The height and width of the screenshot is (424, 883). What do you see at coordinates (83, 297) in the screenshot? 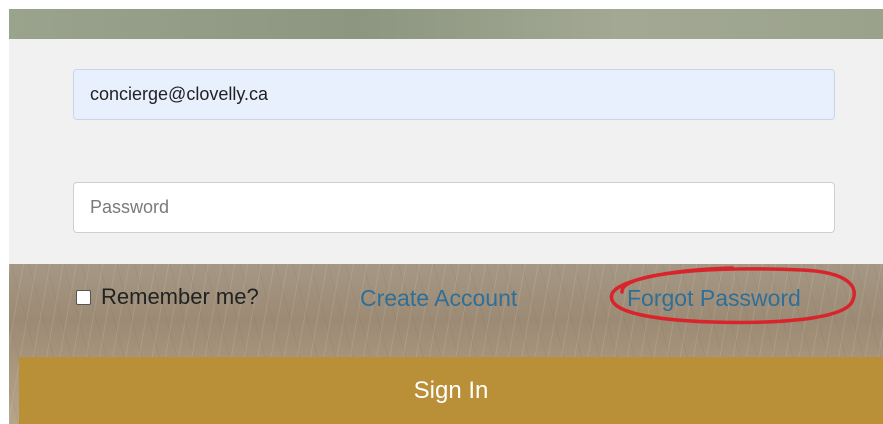
I see `checkbox-icon` at bounding box center [83, 297].